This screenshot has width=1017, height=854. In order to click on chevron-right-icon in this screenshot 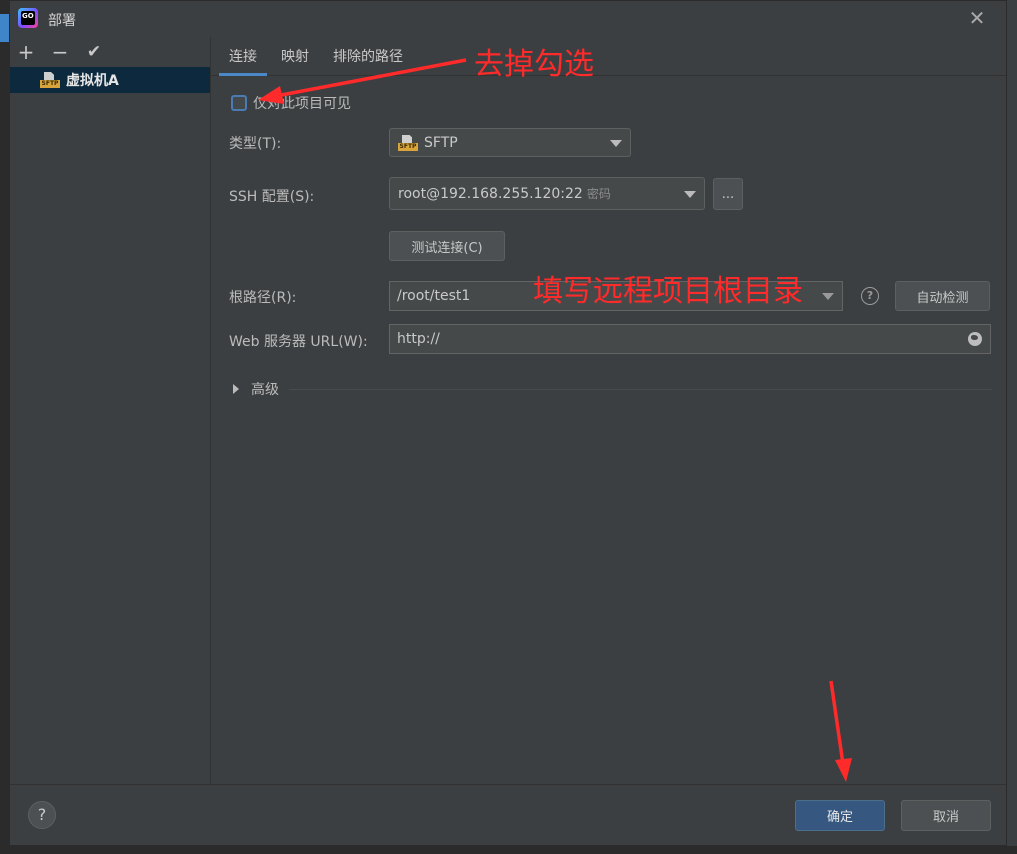, I will do `click(236, 389)`.